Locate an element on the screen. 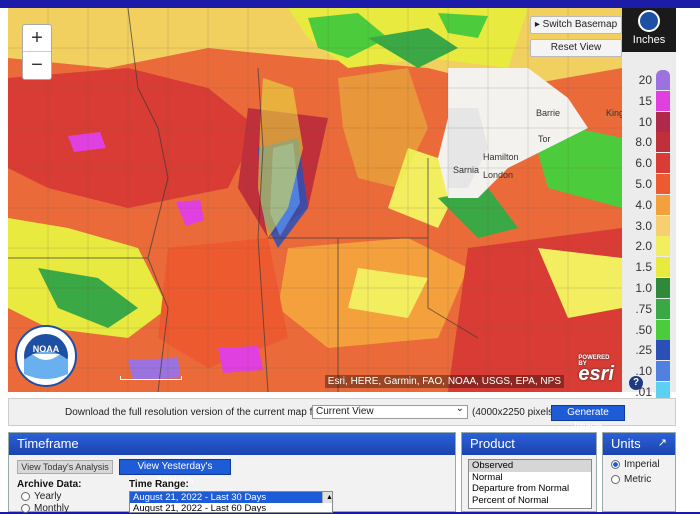 The height and width of the screenshot is (514, 700). list-scrollbar: ▲ is located at coordinates (327, 497).